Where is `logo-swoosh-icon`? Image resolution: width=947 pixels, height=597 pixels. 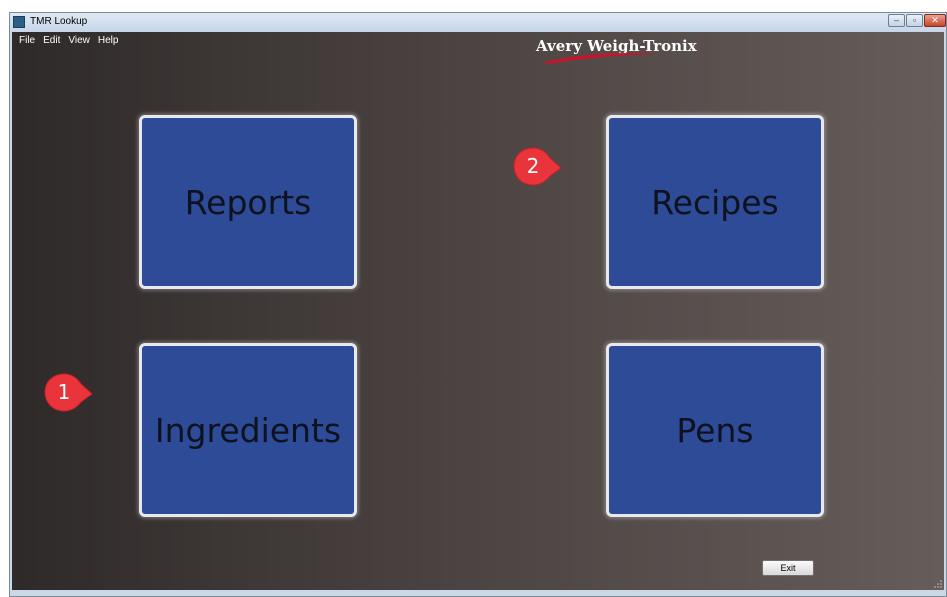 logo-swoosh-icon is located at coordinates (602, 58).